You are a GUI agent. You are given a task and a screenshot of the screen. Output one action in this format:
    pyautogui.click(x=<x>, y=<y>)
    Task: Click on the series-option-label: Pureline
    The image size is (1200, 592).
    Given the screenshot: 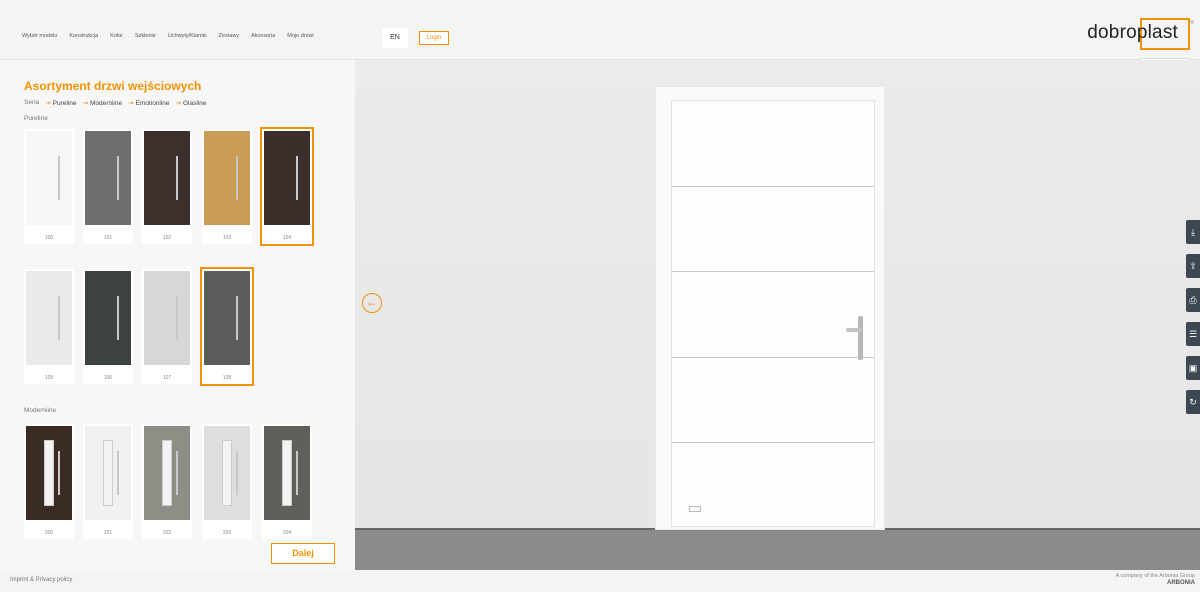 What is the action you would take?
    pyautogui.click(x=64, y=103)
    